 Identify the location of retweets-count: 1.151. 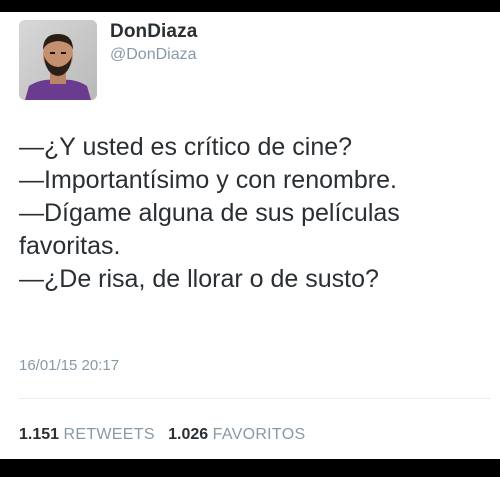
(39, 434).